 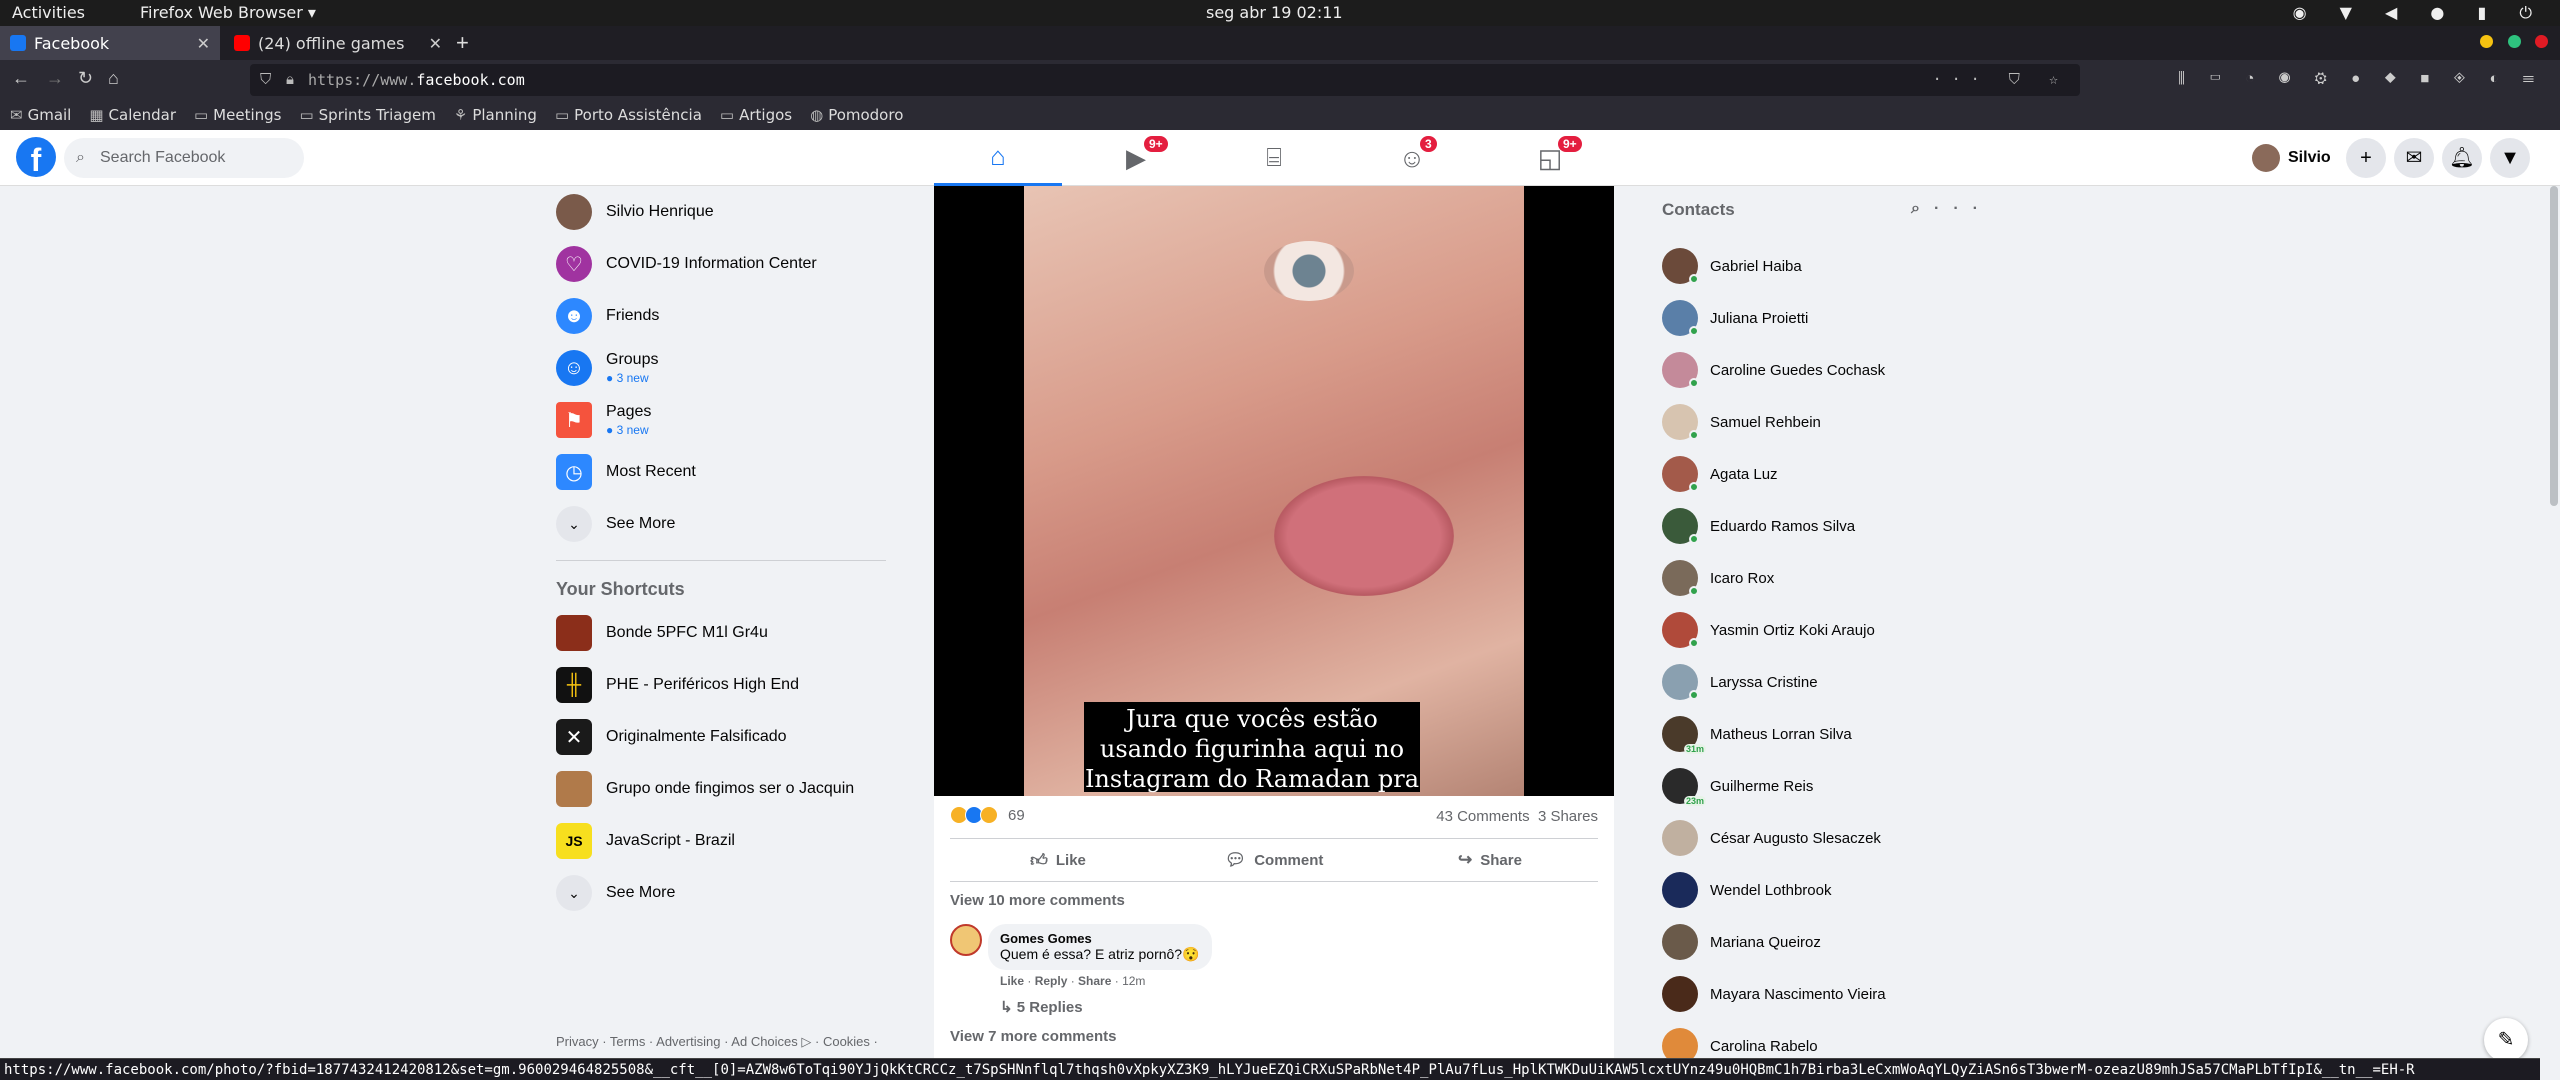 I want to click on scrollbar-thumb, so click(x=2554, y=346).